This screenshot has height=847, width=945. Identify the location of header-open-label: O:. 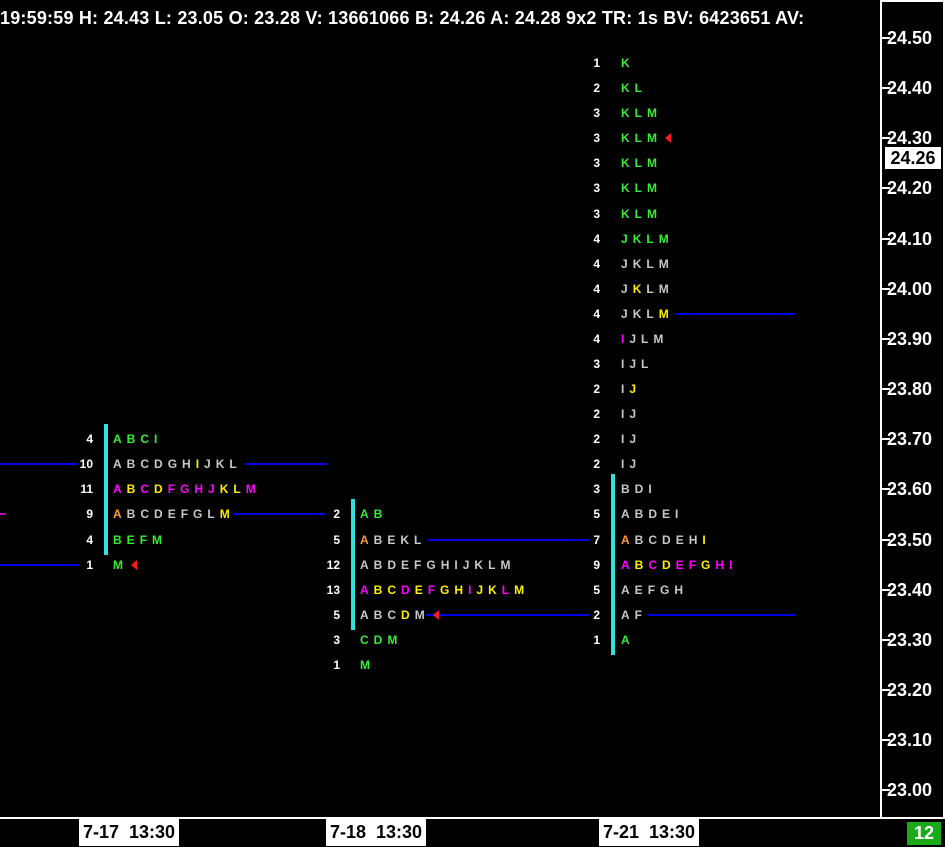
(238, 18).